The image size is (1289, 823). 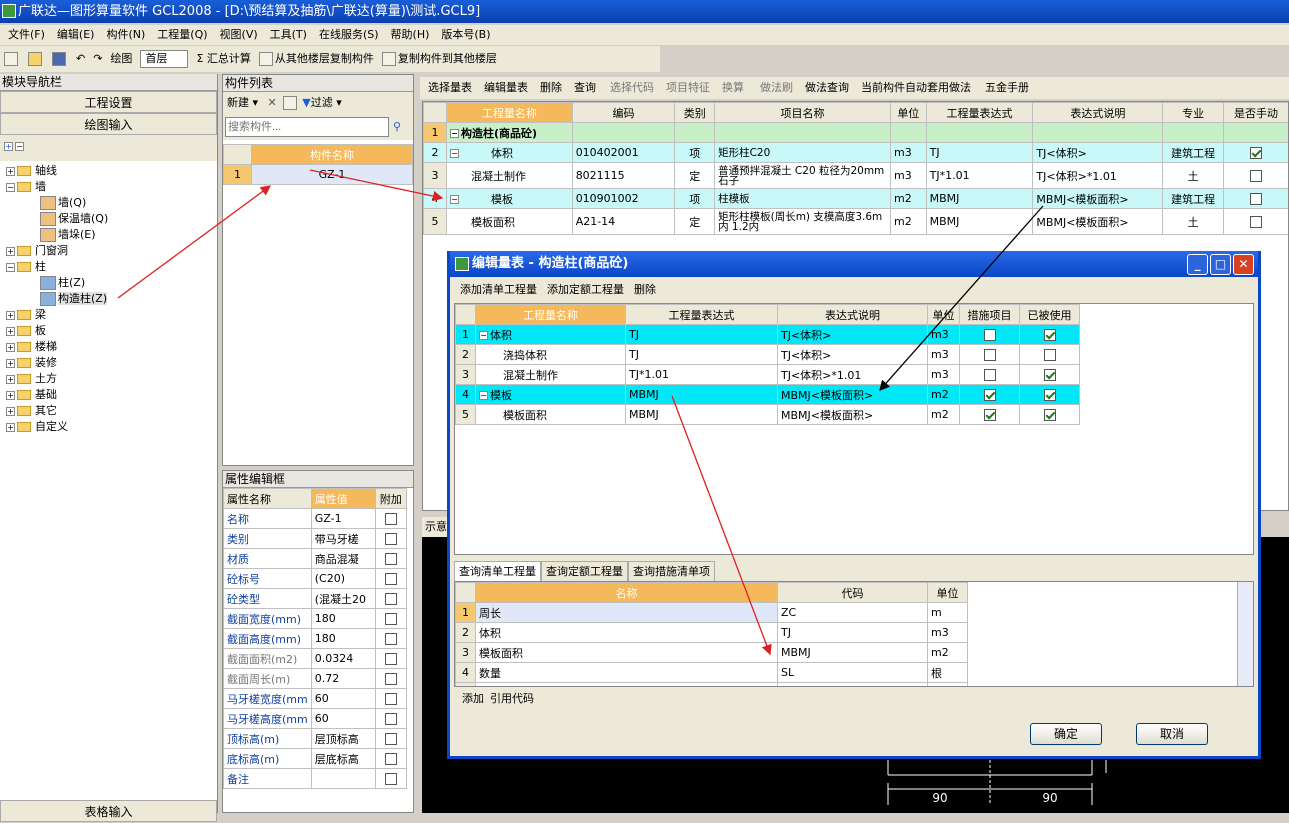 I want to click on dialog-row: 3 混凝土制作 TJ*1.01 TJ<体积>*1.01 m3, so click(x=767, y=374).